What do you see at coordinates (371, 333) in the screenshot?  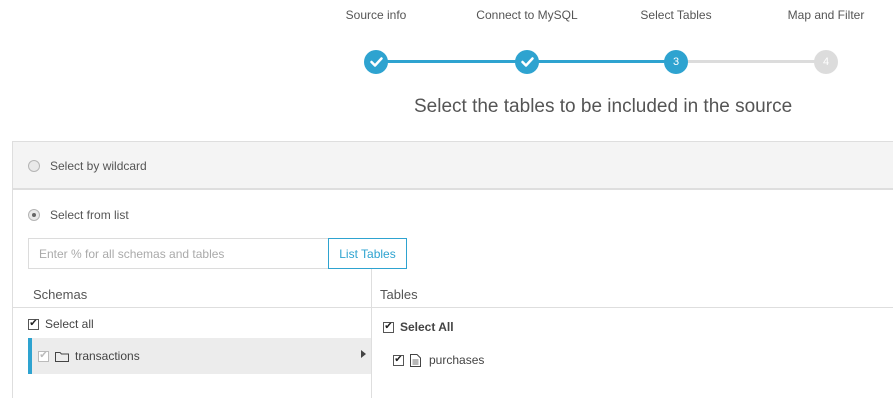 I see `column-divider` at bounding box center [371, 333].